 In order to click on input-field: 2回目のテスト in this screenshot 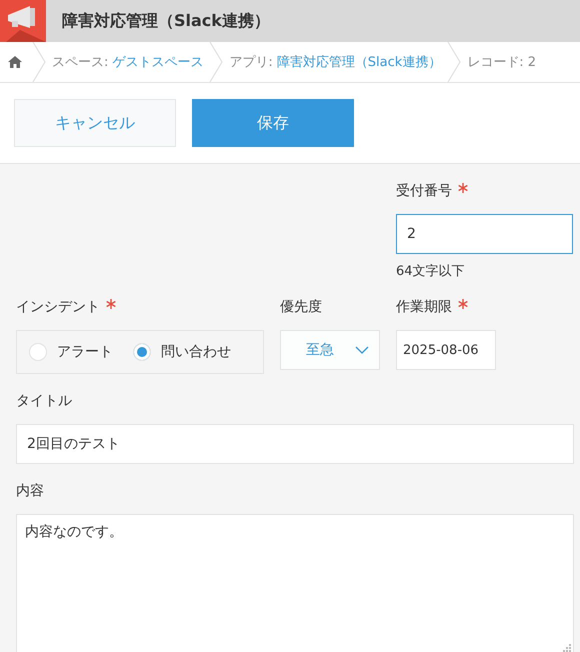, I will do `click(295, 444)`.